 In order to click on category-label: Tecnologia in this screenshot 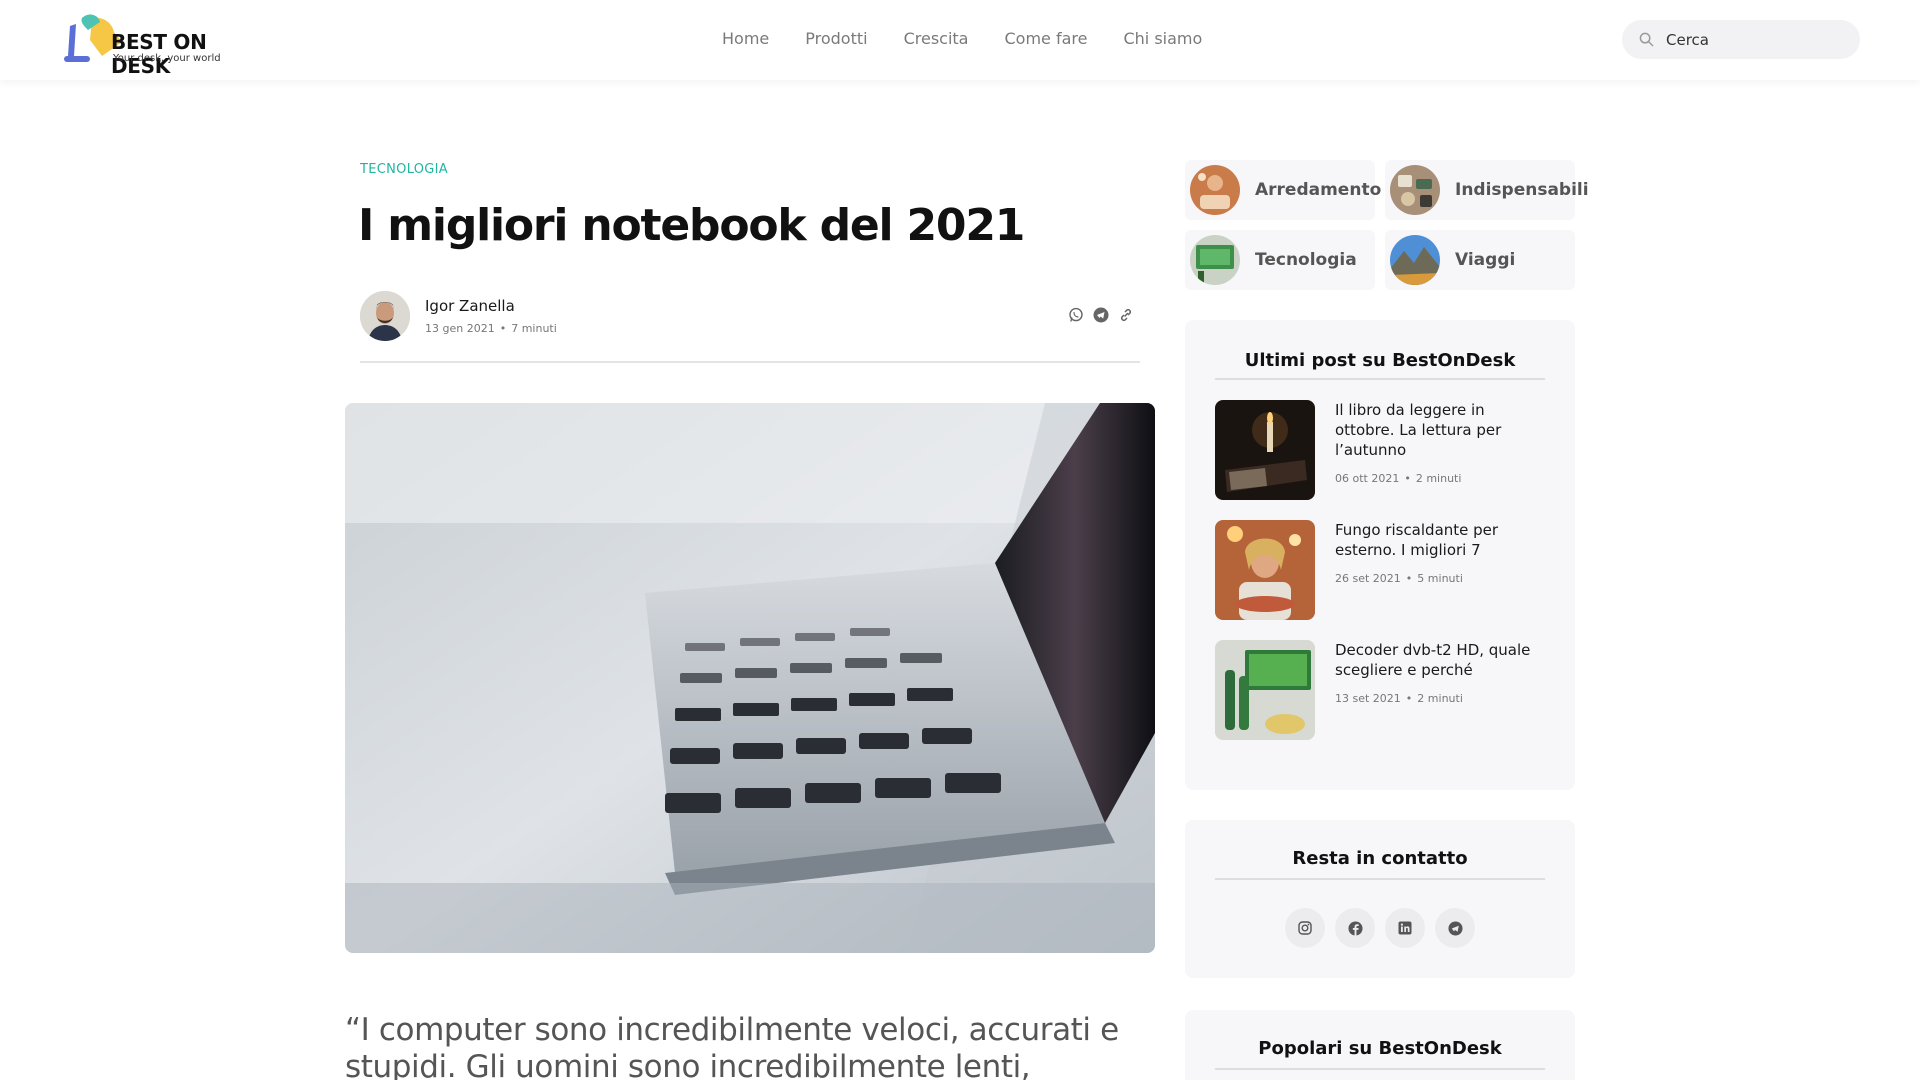, I will do `click(1306, 260)`.